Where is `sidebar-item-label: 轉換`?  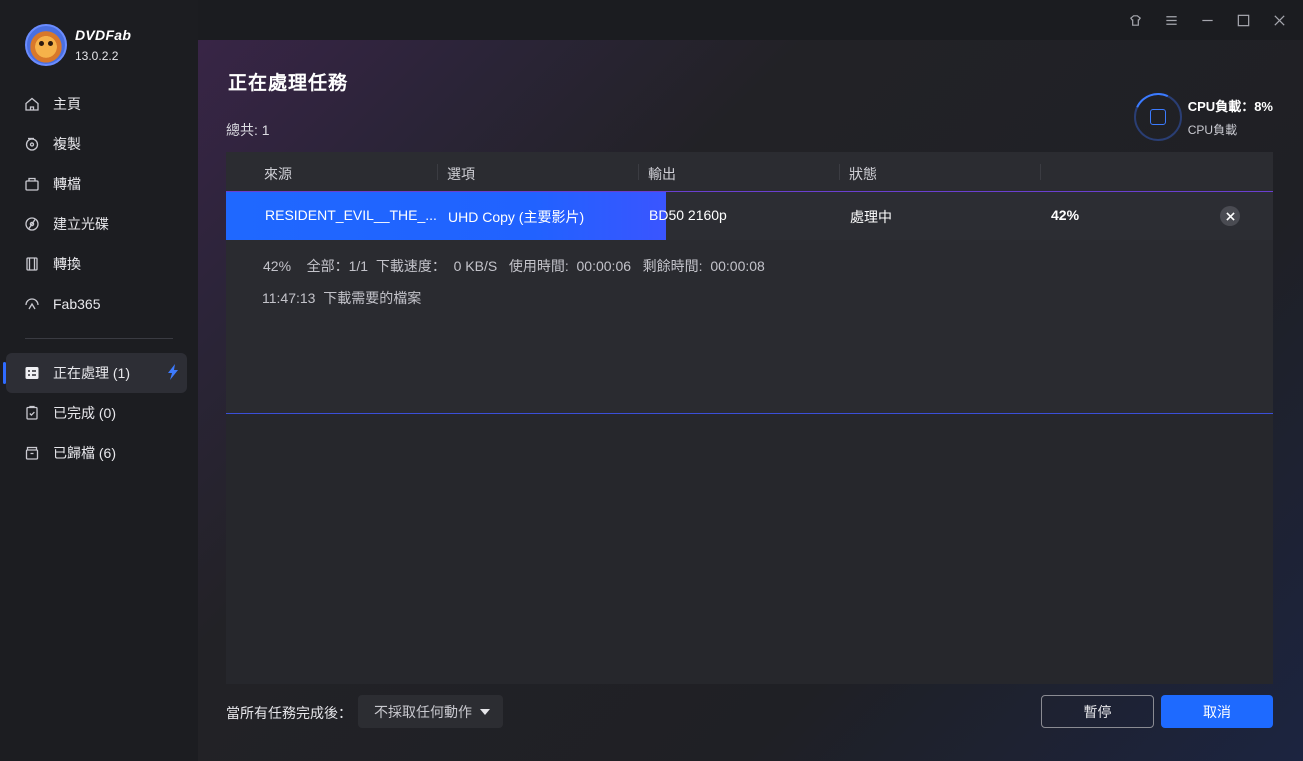
sidebar-item-label: 轉換 is located at coordinates (67, 264).